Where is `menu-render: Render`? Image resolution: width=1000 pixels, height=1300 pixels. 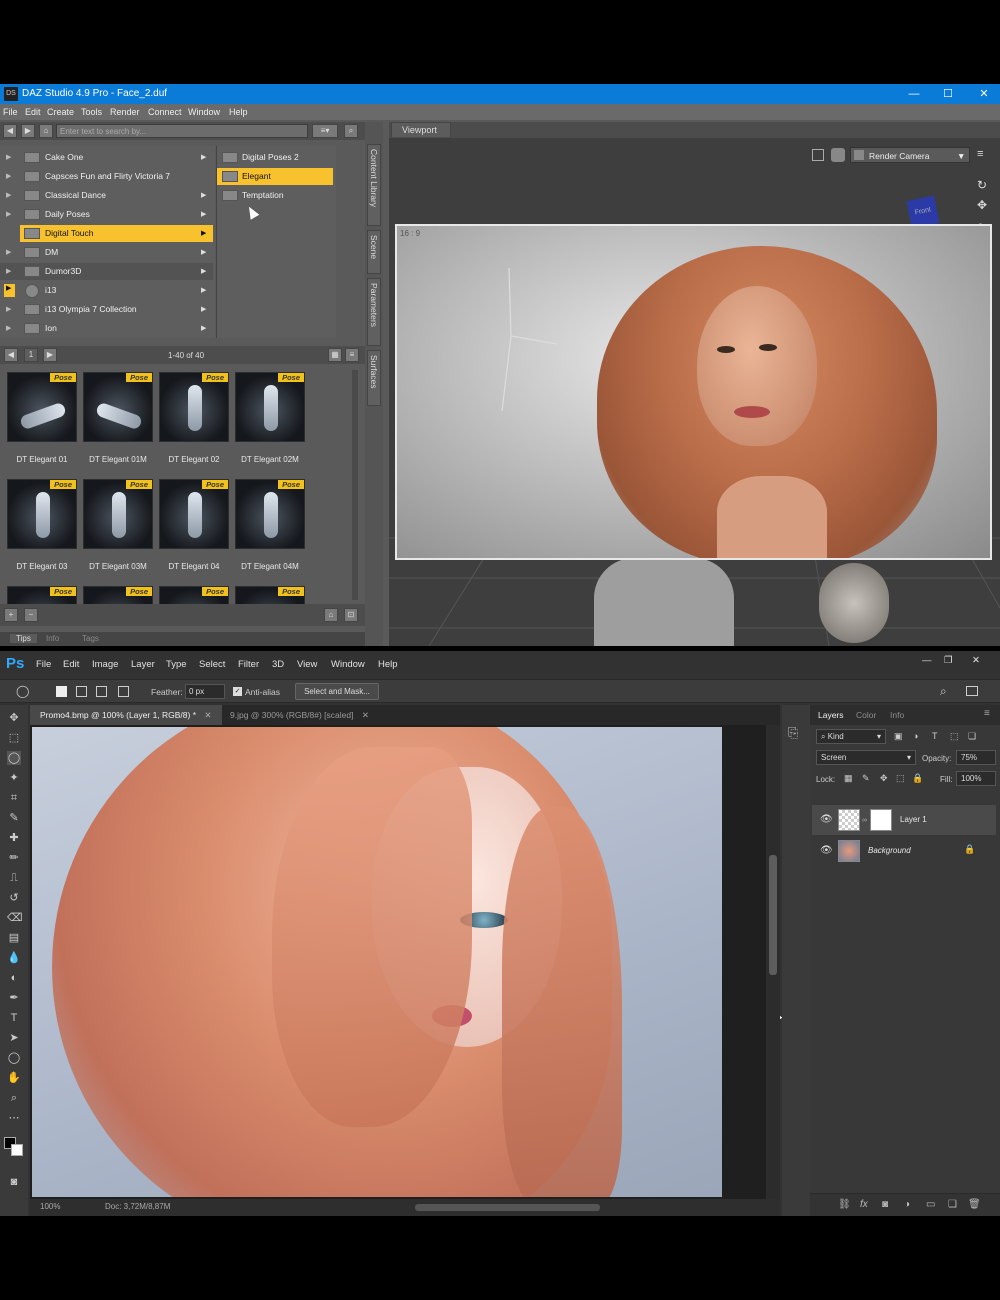
menu-render: Render is located at coordinates (125, 112).